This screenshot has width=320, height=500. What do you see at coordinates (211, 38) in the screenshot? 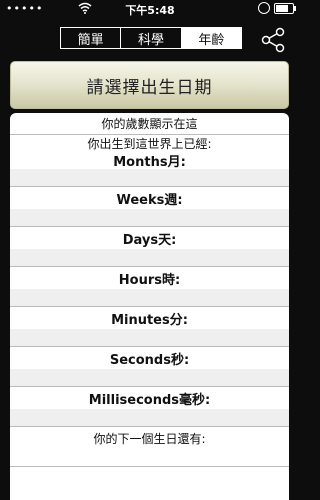
I see `segment-age: 年齡` at bounding box center [211, 38].